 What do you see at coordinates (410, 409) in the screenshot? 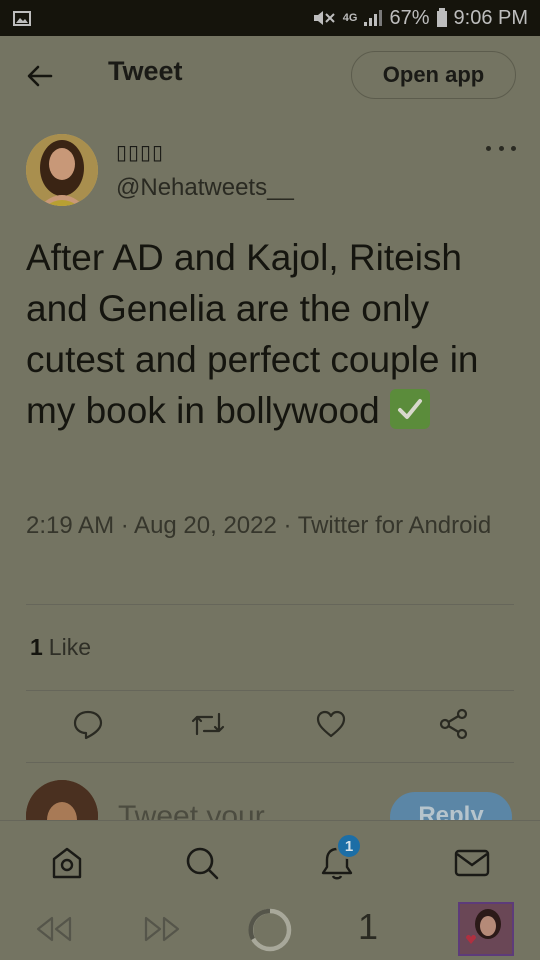
I see `check-mark-emoji-icon` at bounding box center [410, 409].